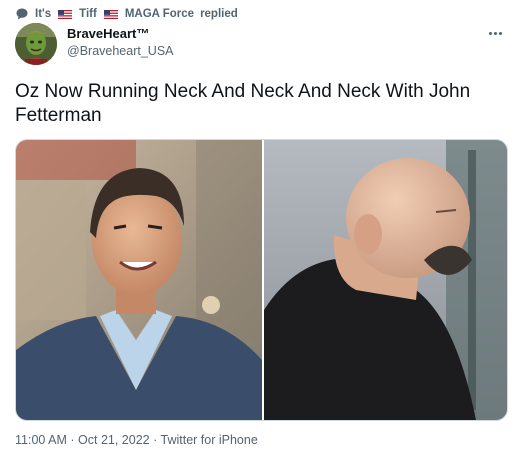  Describe the element at coordinates (219, 14) in the screenshot. I see `reply-context-suffix: replied` at that location.